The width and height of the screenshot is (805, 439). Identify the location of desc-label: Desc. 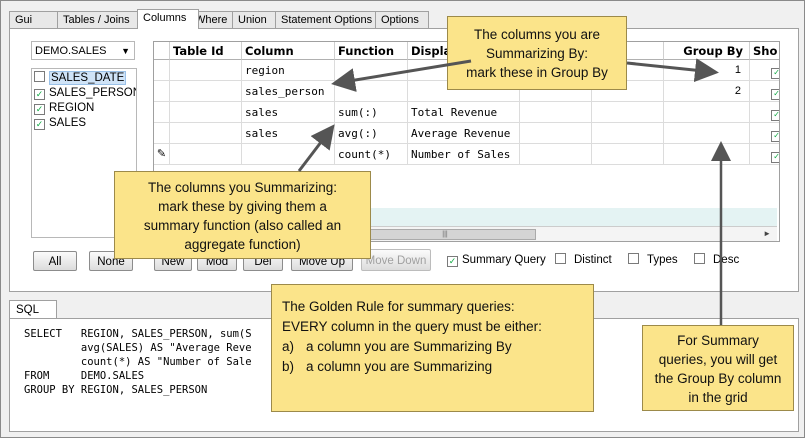
(726, 260).